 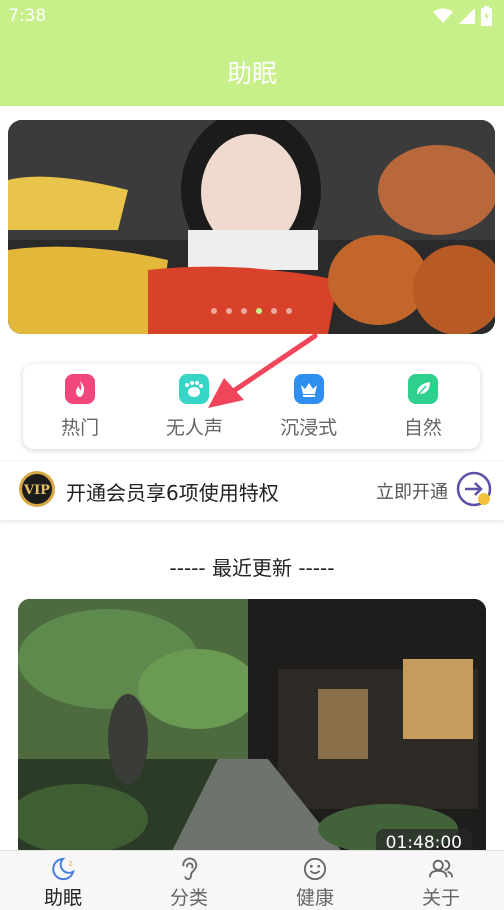 What do you see at coordinates (308, 389) in the screenshot?
I see `crown-icon` at bounding box center [308, 389].